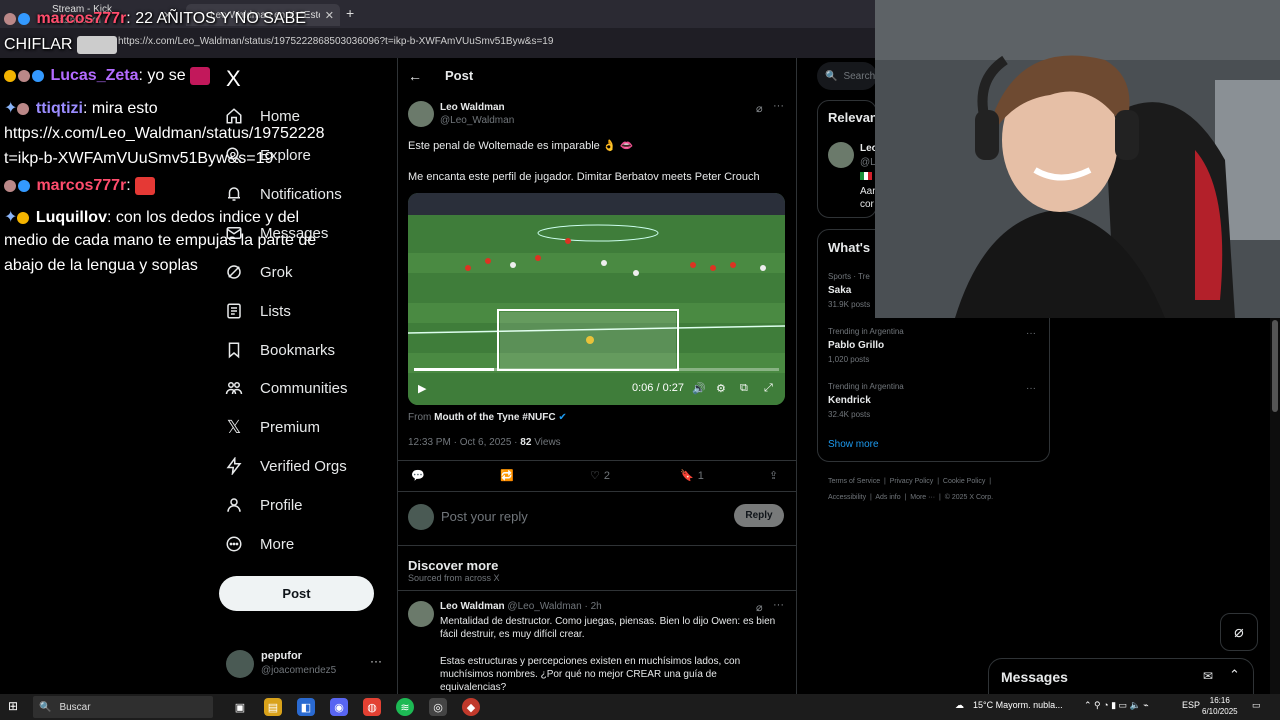 The height and width of the screenshot is (720, 1280). Describe the element at coordinates (233, 79) in the screenshot. I see `x-logo: X` at that location.